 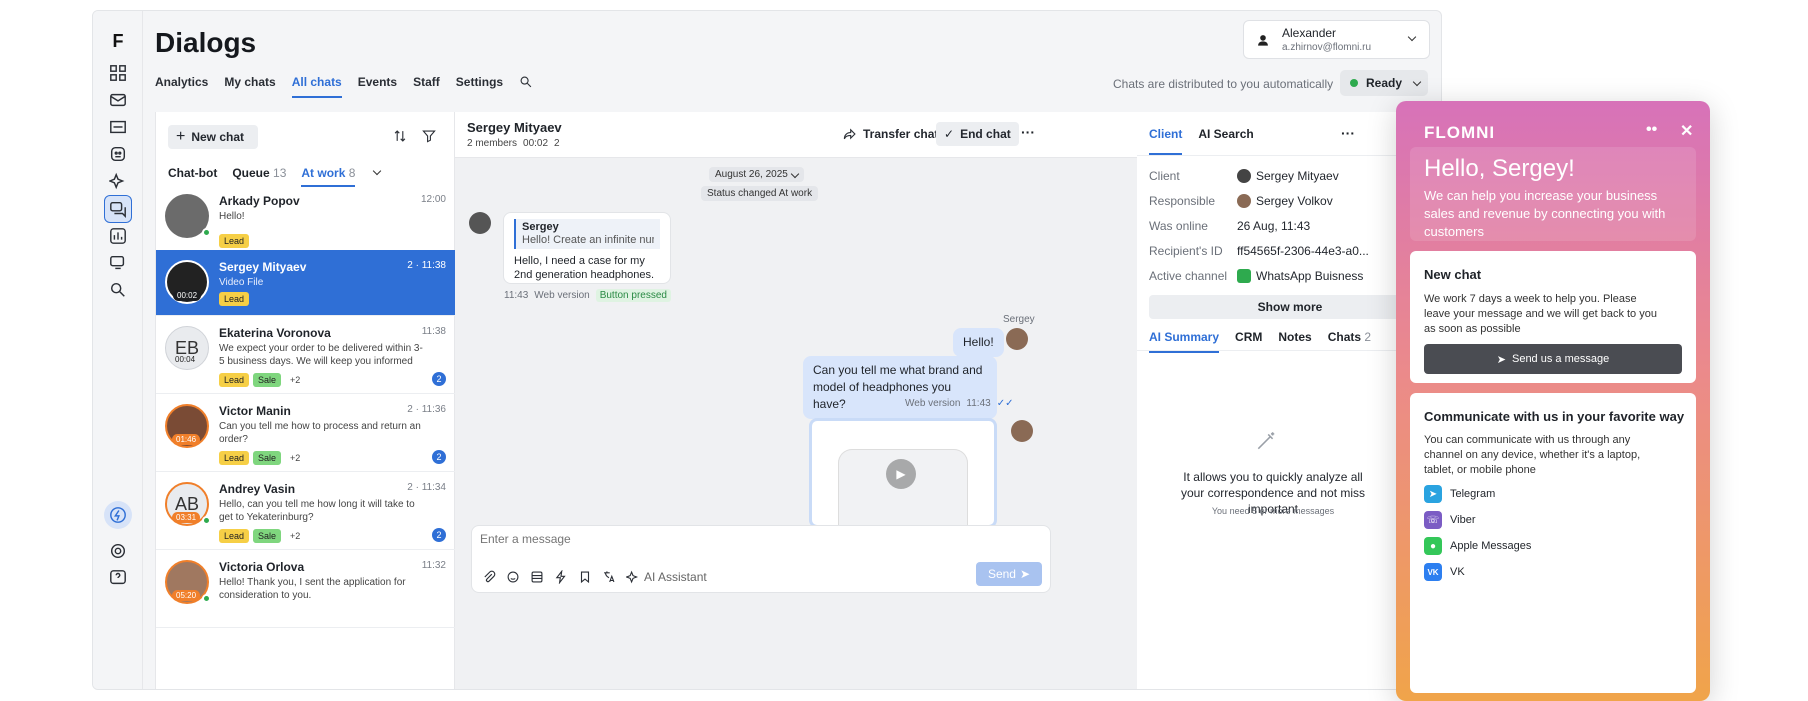 I want to click on gear-icon, so click(x=118, y=551).